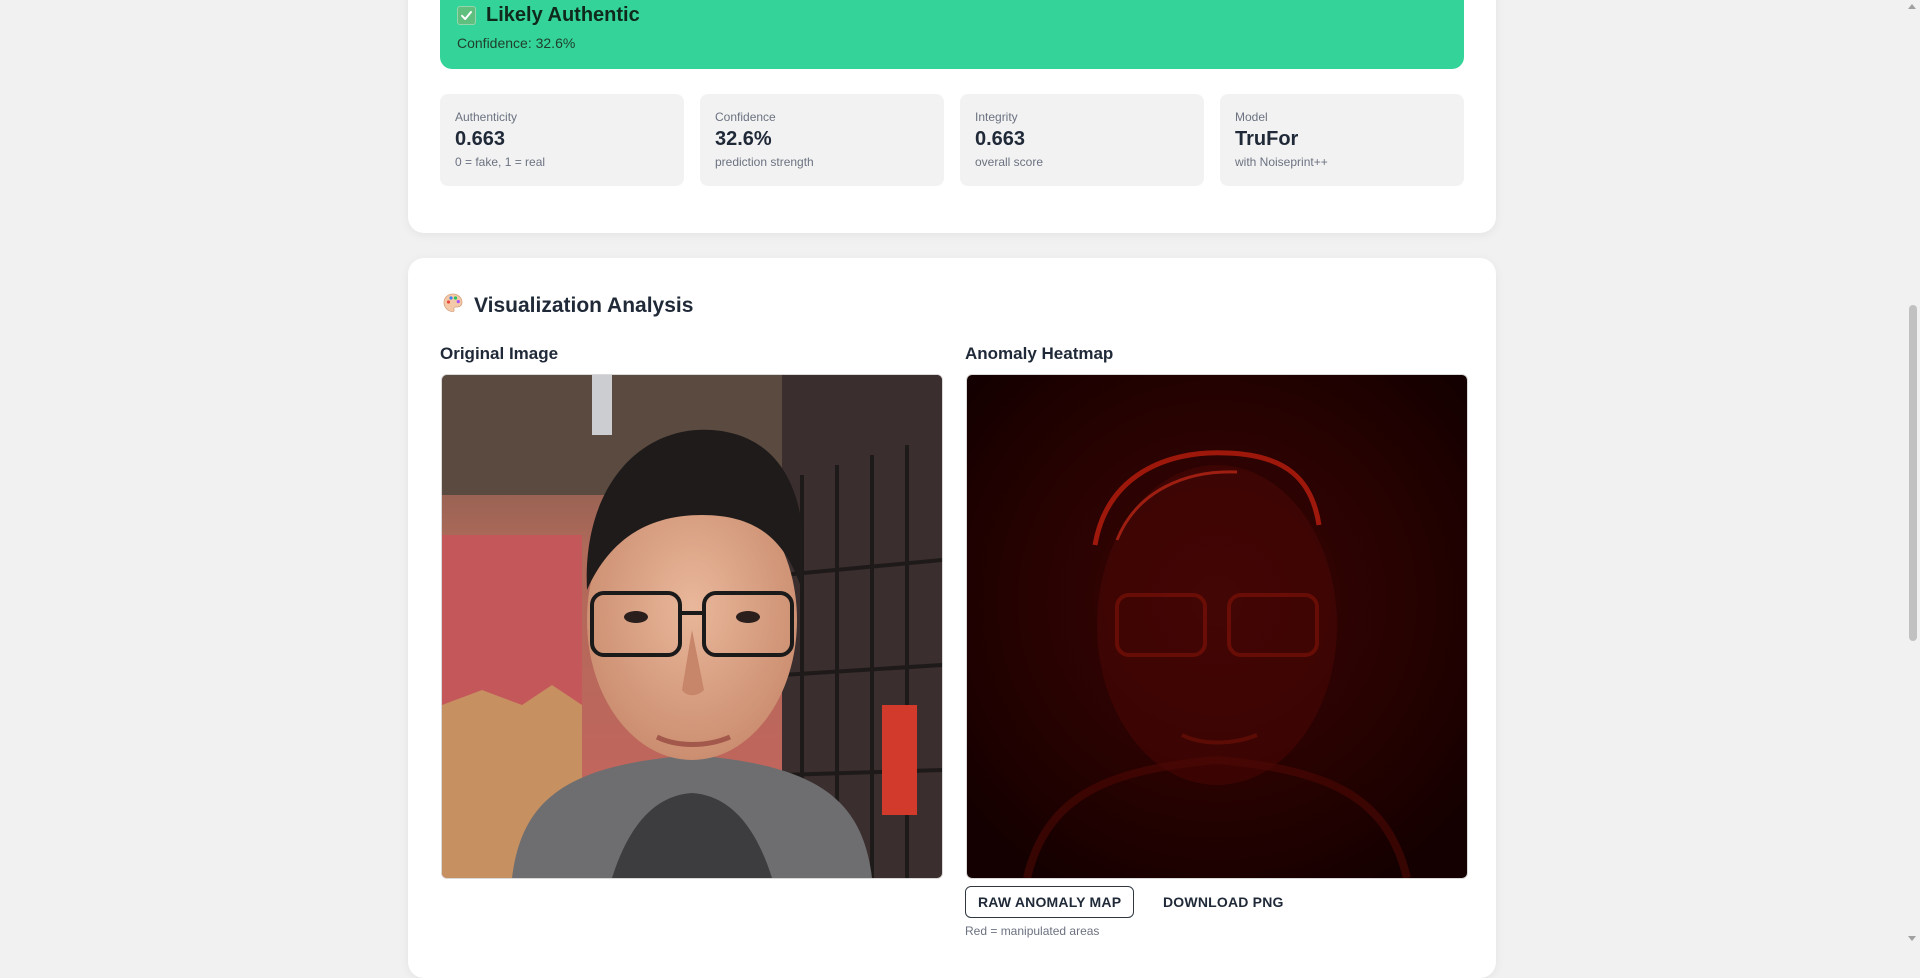 The width and height of the screenshot is (1920, 978). Describe the element at coordinates (562, 140) in the screenshot. I see `stat-authenticity: Authenticity 0.663 0 = fake, 1 = real` at that location.